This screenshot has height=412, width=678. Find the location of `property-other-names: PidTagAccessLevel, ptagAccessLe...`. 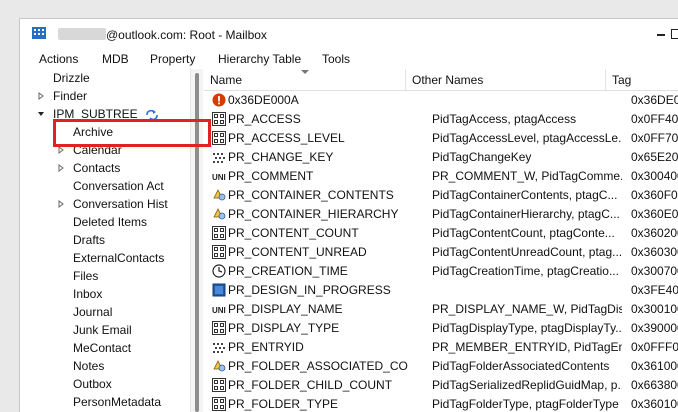

property-other-names: PidTagAccessLevel, ptagAccessLe... is located at coordinates (527, 138).